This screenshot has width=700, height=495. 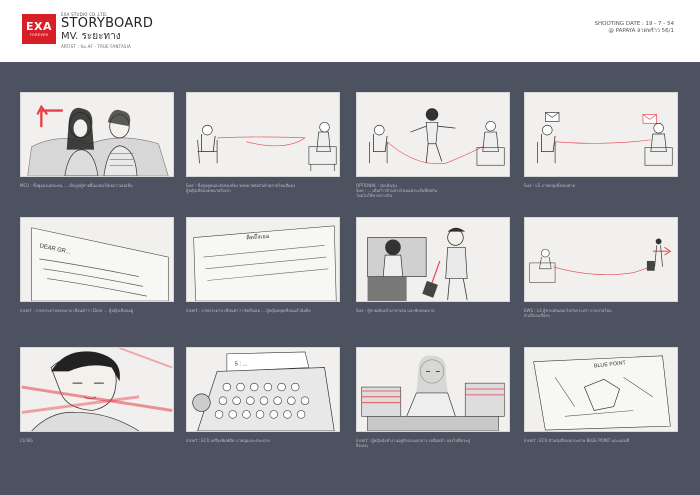 I want to click on exa-logo: EXA FOREVER, so click(x=39, y=29).